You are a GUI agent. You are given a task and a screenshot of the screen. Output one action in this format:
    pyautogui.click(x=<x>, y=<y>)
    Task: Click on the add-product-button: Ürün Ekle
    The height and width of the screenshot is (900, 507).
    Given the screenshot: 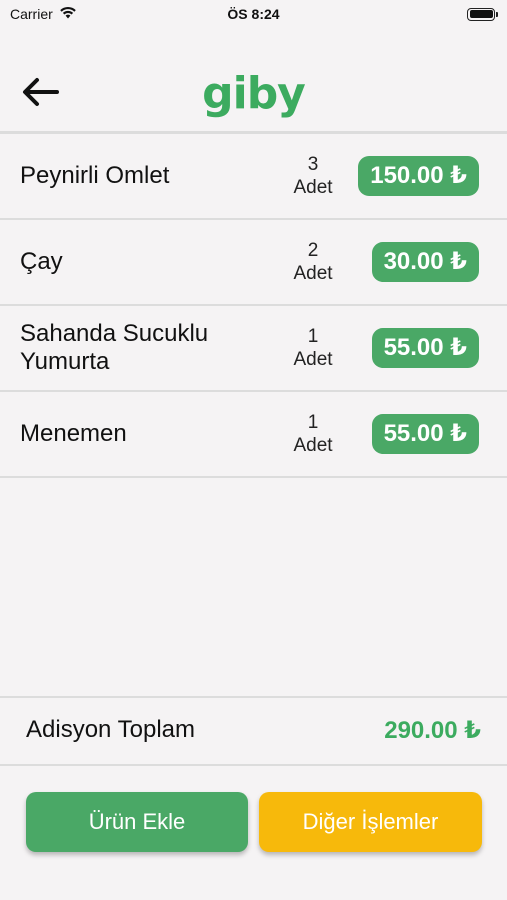 What is the action you would take?
    pyautogui.click(x=137, y=822)
    